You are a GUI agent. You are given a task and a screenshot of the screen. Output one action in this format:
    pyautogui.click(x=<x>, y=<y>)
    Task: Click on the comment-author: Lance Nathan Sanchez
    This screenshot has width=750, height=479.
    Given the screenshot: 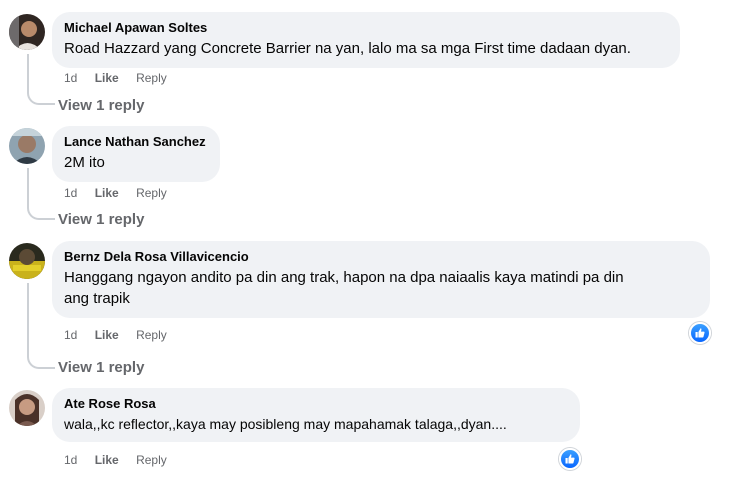 What is the action you would take?
    pyautogui.click(x=136, y=141)
    